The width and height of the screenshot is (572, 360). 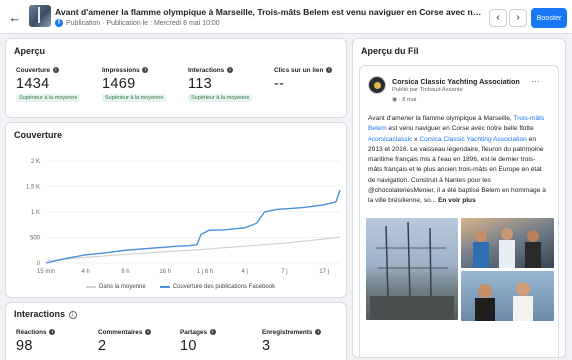 I want to click on legend-label: Couverture des publications Facebook, so click(x=224, y=287).